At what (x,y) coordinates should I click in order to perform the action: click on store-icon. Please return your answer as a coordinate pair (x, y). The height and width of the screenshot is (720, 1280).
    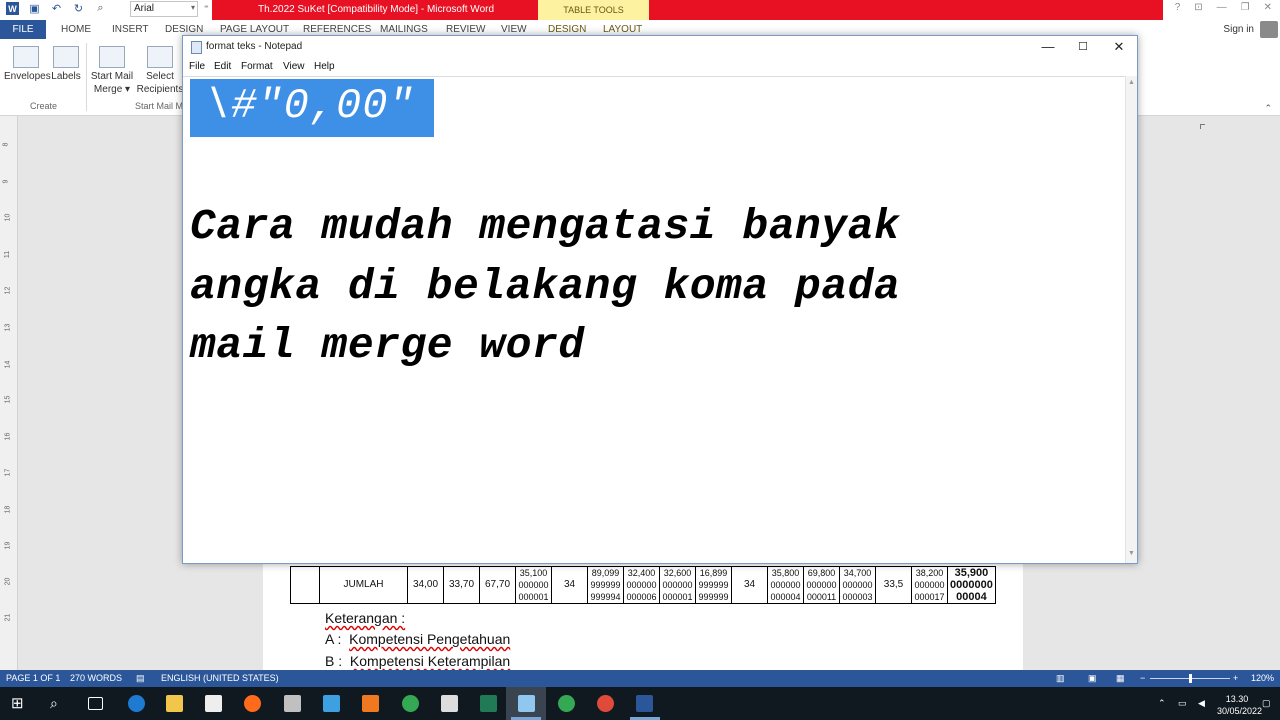
    Looking at the image, I should click on (213, 703).